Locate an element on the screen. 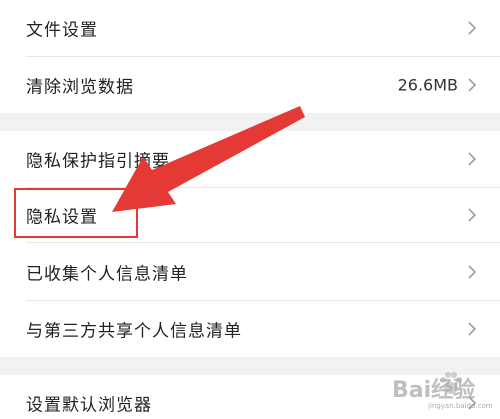  settings-item-third-party-sharing: 与第三方共享个人信息清单 is located at coordinates (250, 329).